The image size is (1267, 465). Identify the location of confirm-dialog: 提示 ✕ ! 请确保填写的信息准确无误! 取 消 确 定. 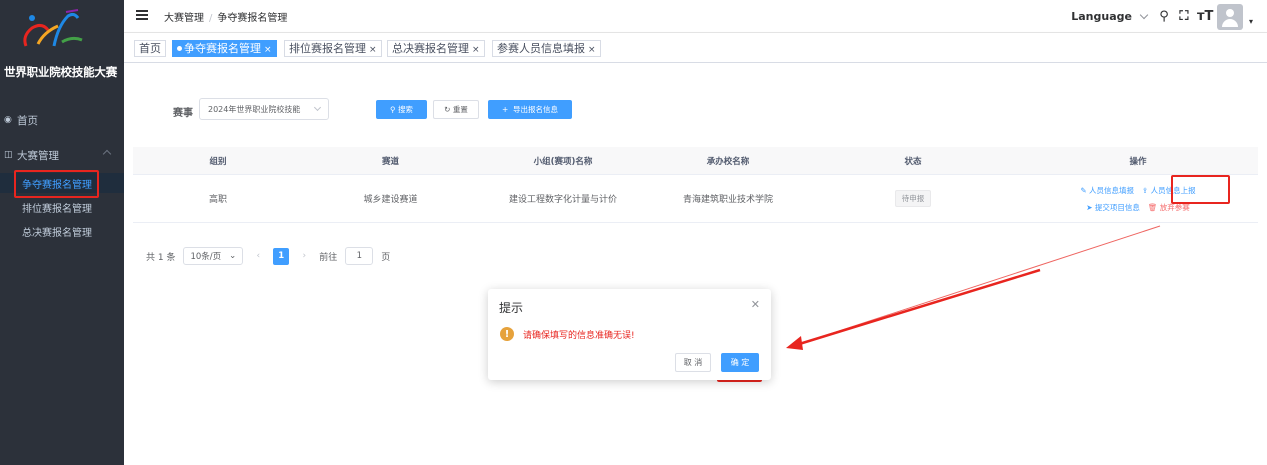
(629, 334).